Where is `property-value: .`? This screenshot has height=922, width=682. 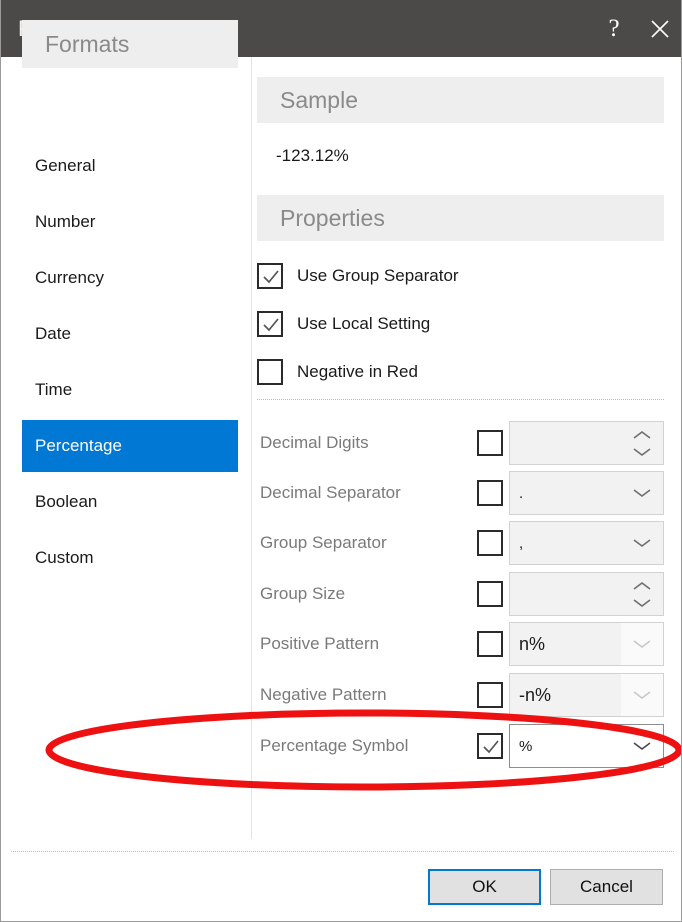 property-value: . is located at coordinates (521, 493).